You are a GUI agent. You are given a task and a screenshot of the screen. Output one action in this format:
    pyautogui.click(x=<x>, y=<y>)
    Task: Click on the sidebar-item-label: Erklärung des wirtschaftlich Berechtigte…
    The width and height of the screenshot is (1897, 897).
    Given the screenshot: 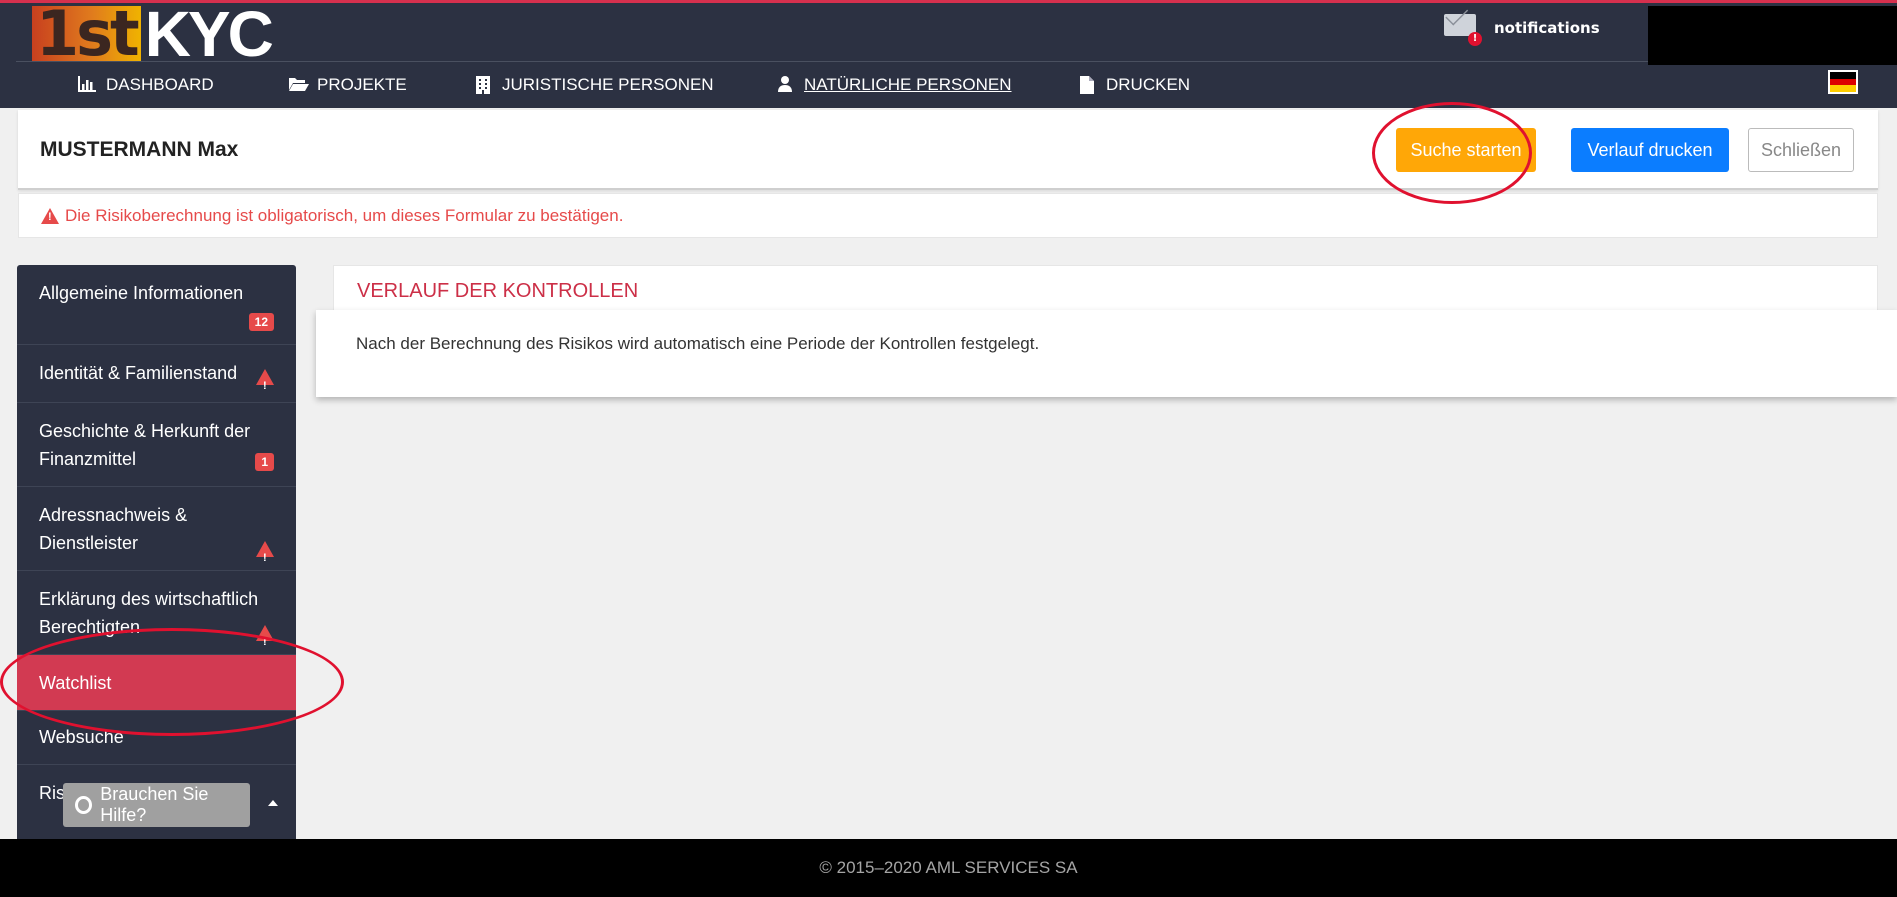 What is the action you would take?
    pyautogui.click(x=149, y=613)
    